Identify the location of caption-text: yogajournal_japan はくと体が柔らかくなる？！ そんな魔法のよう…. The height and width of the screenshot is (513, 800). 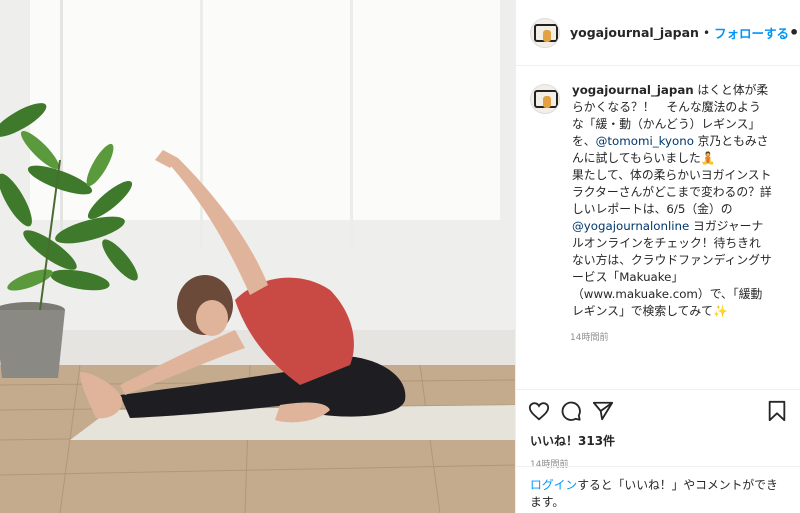
(672, 201).